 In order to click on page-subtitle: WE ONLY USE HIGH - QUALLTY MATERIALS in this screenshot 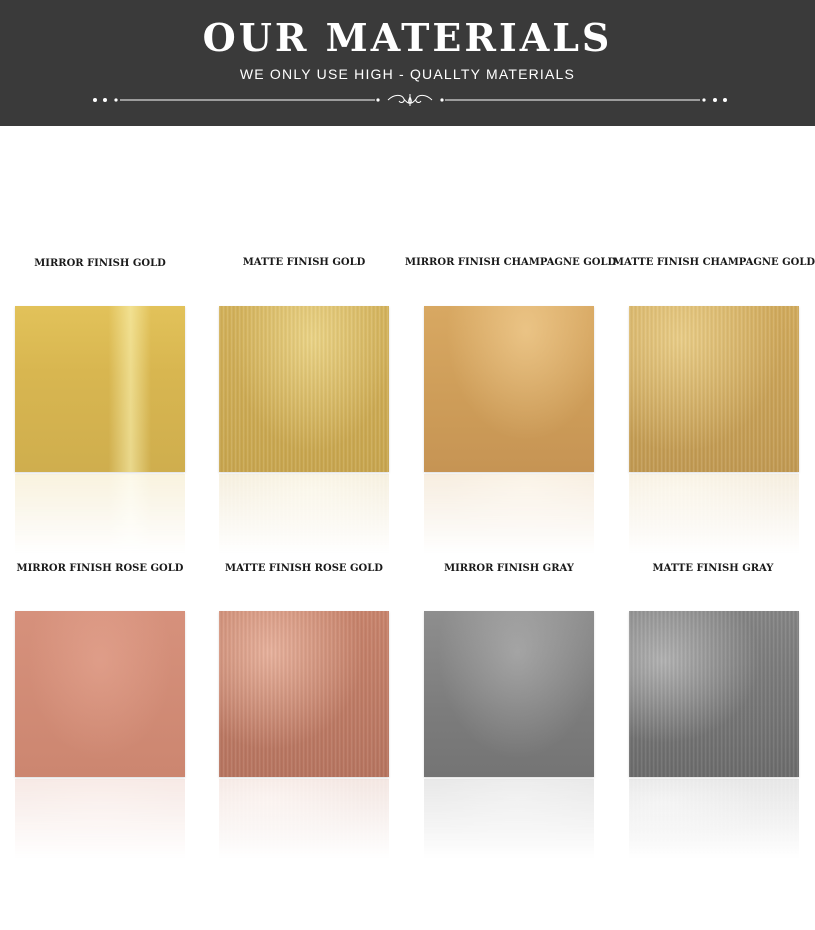, I will do `click(407, 74)`.